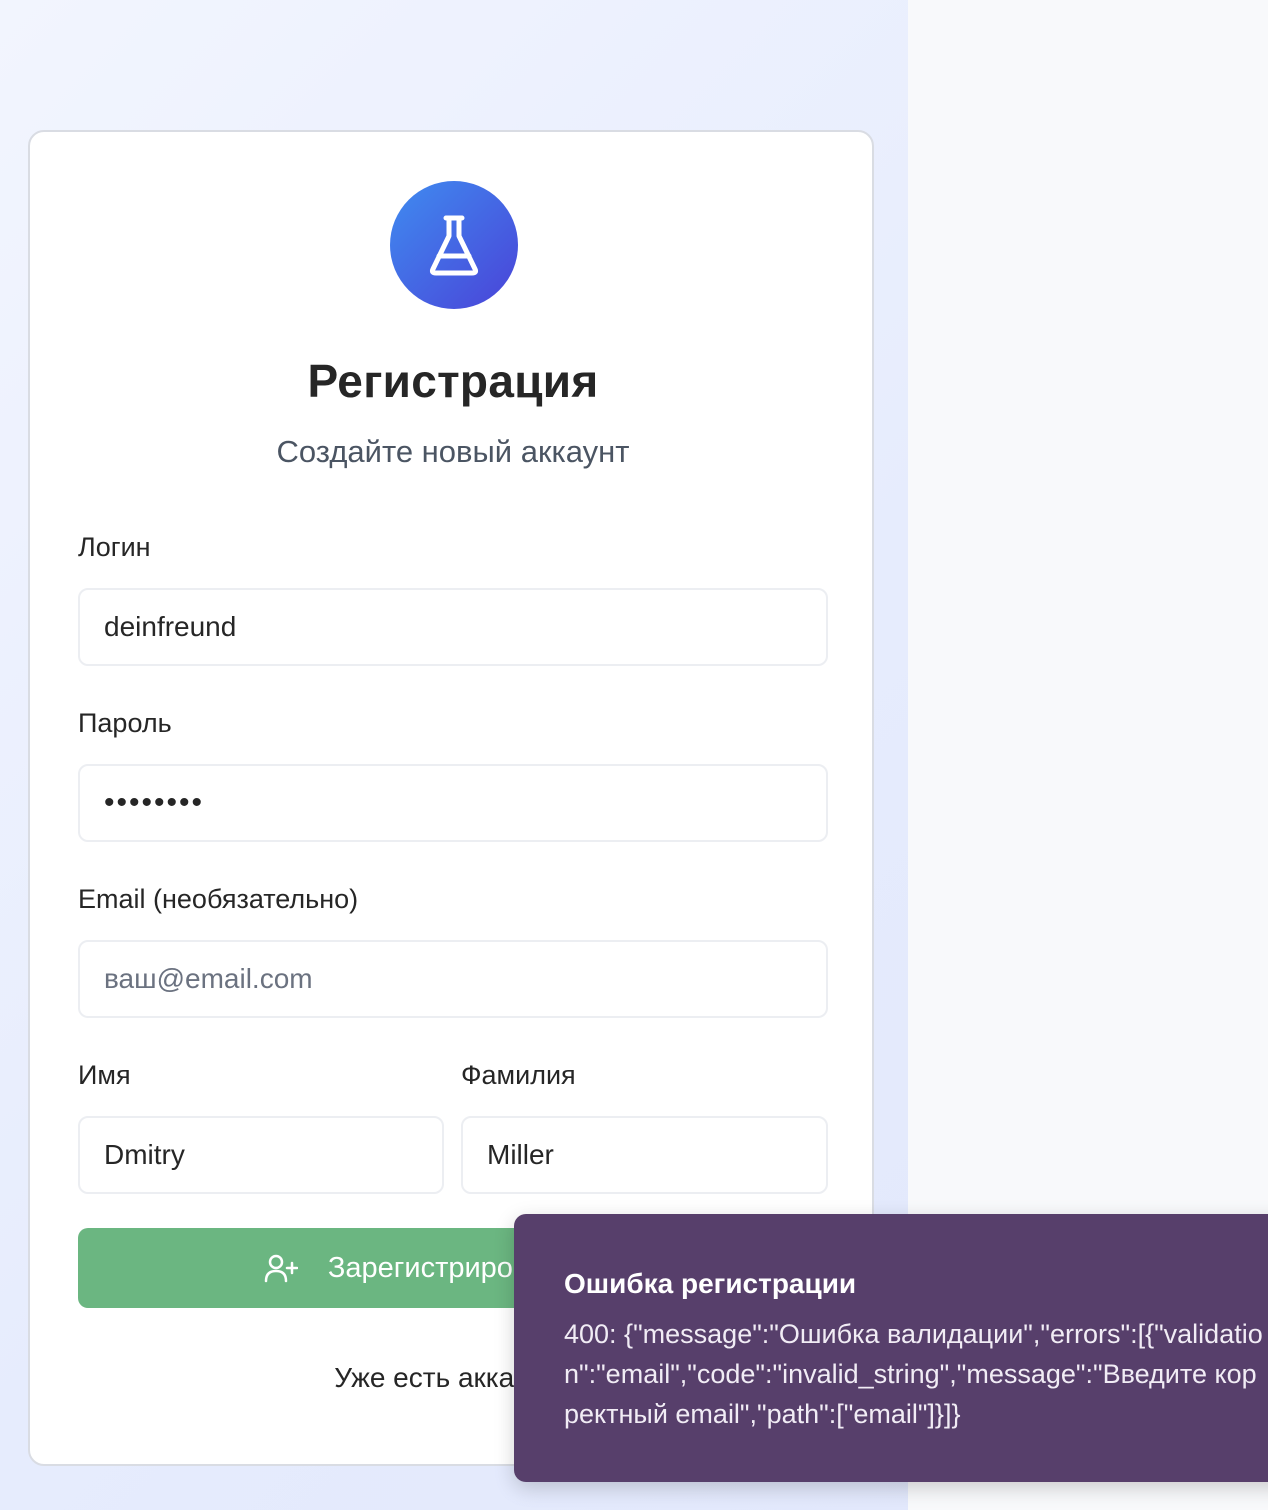 The image size is (1268, 1510). I want to click on page-title: Регистрация, so click(453, 381).